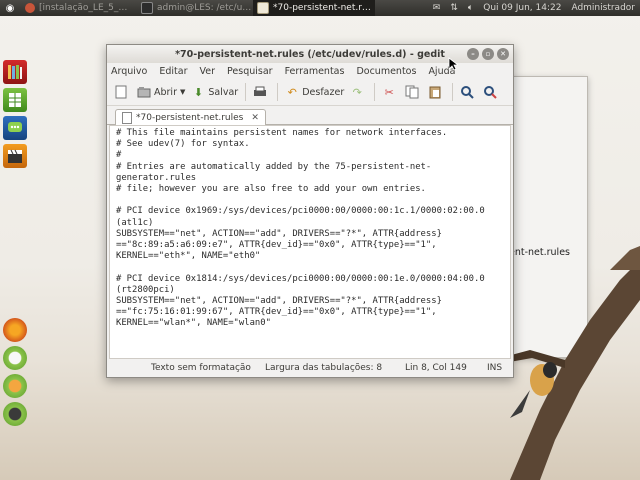 The width and height of the screenshot is (640, 480). Describe the element at coordinates (495, 368) in the screenshot. I see `insert-mode: INS` at that location.